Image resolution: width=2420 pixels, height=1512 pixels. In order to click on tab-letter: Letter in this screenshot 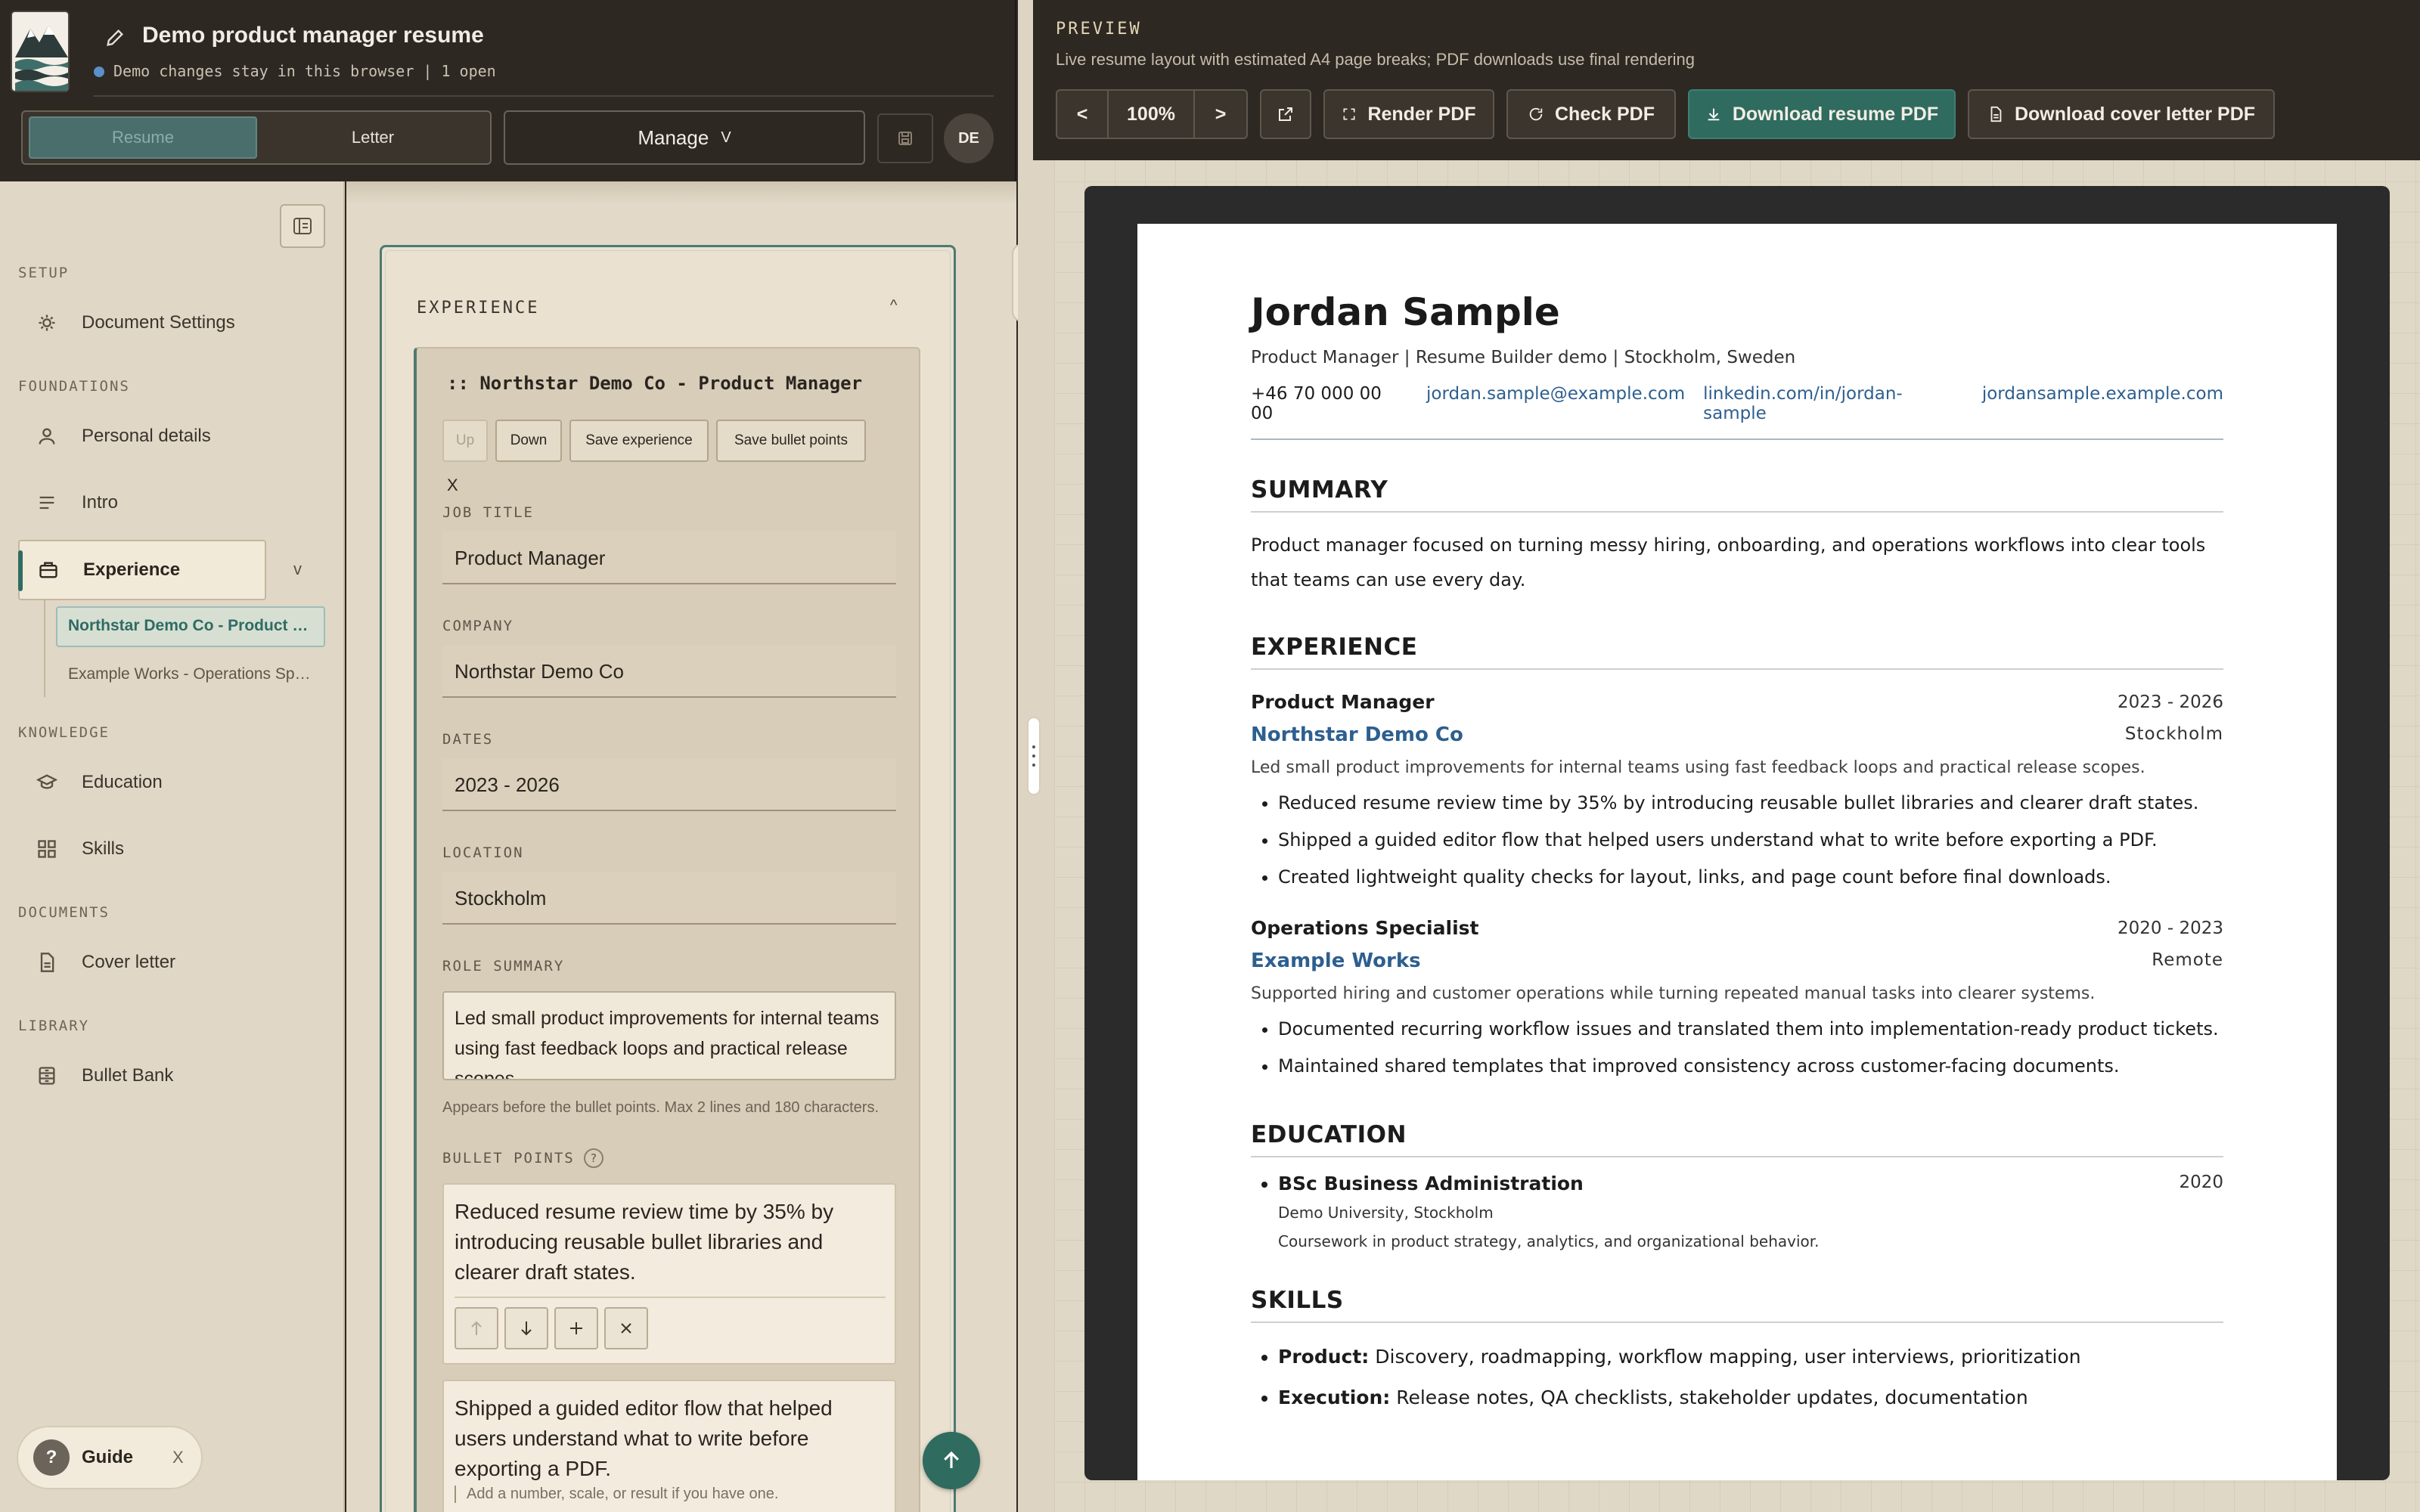, I will do `click(373, 137)`.